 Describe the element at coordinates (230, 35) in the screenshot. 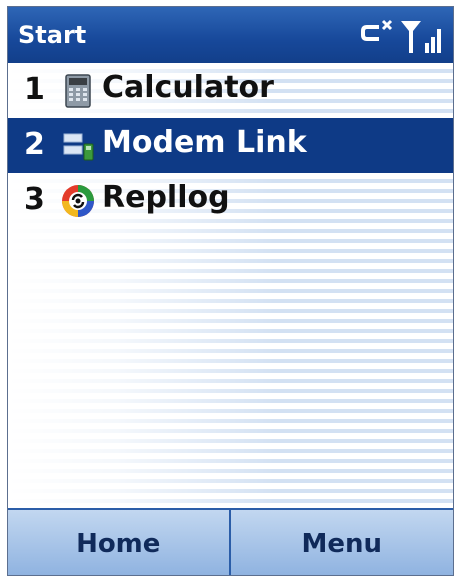

I see `title-bar: Start` at that location.